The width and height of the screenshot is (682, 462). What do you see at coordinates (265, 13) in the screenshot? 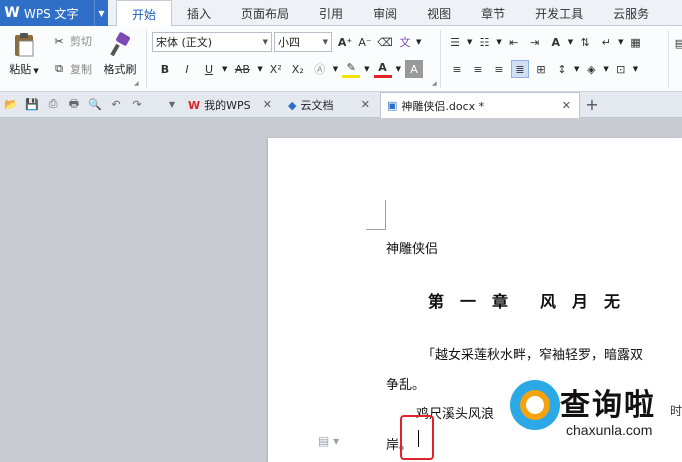
I see `tab-page-layout: 页面布局` at bounding box center [265, 13].